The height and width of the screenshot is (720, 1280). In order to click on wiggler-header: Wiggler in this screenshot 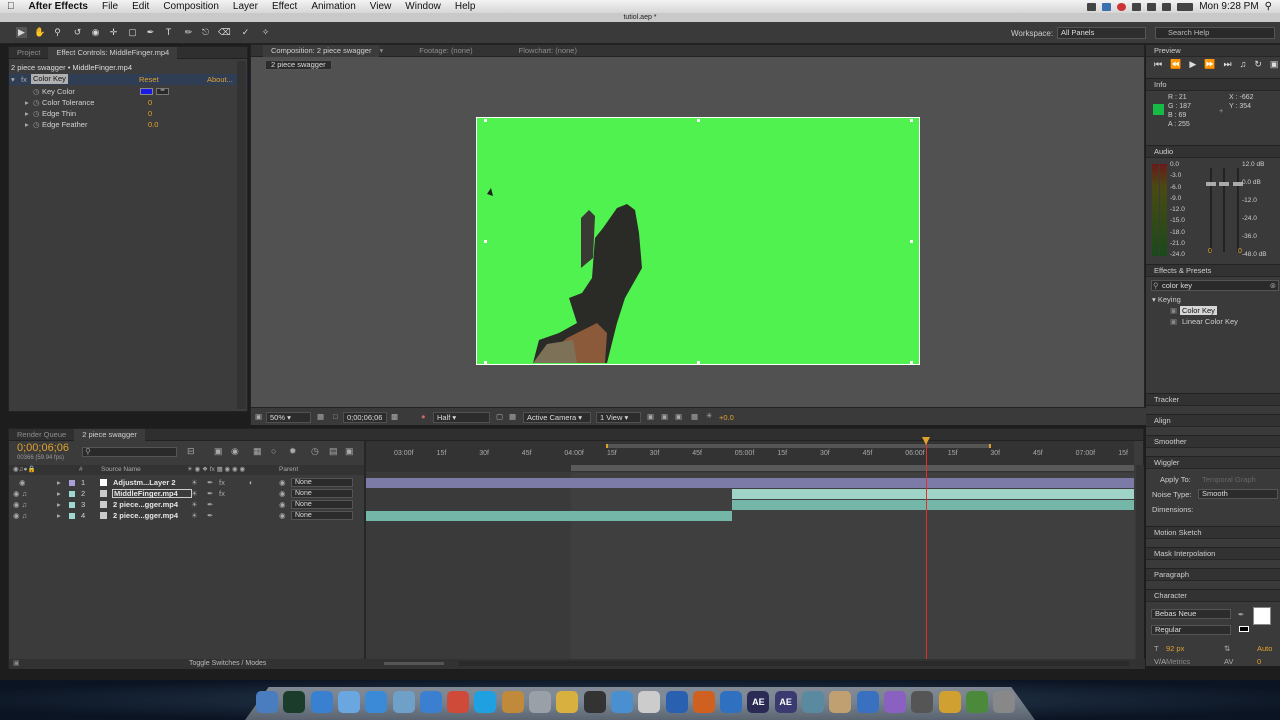, I will do `click(1213, 462)`.